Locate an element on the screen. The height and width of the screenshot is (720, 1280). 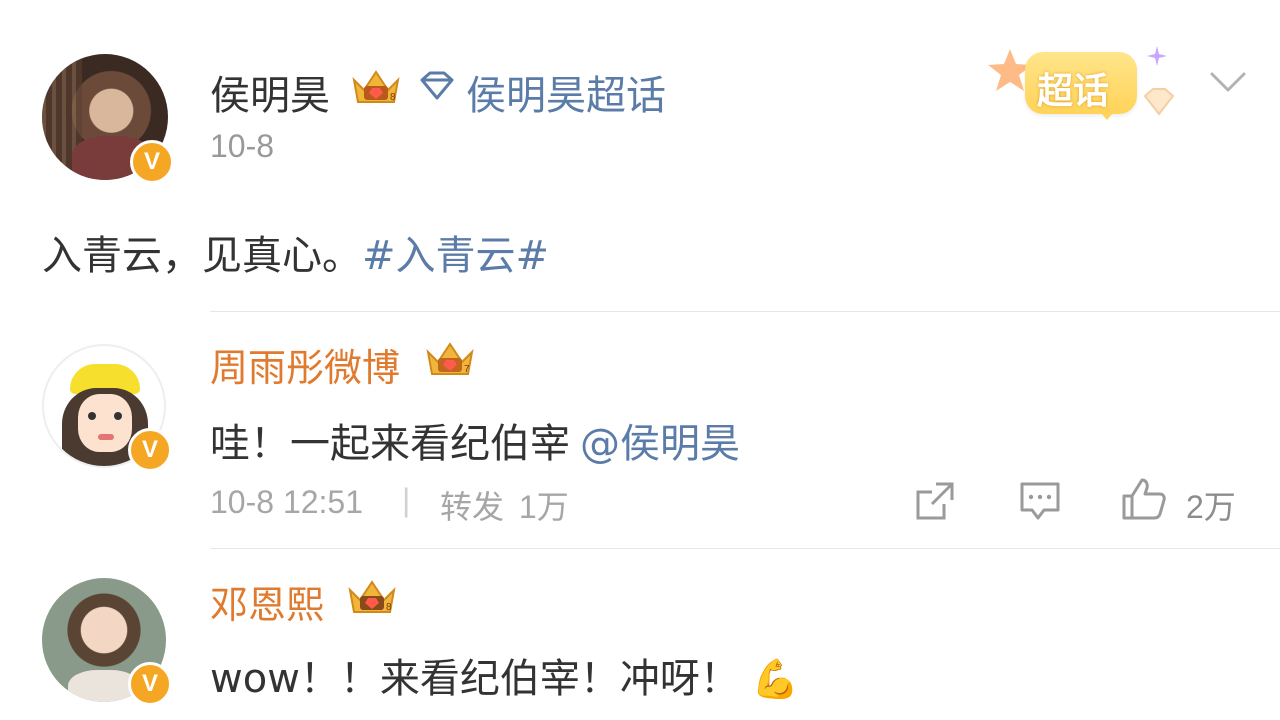
comment-body: 哇！一起来看纪伯宰 is located at coordinates (390, 444).